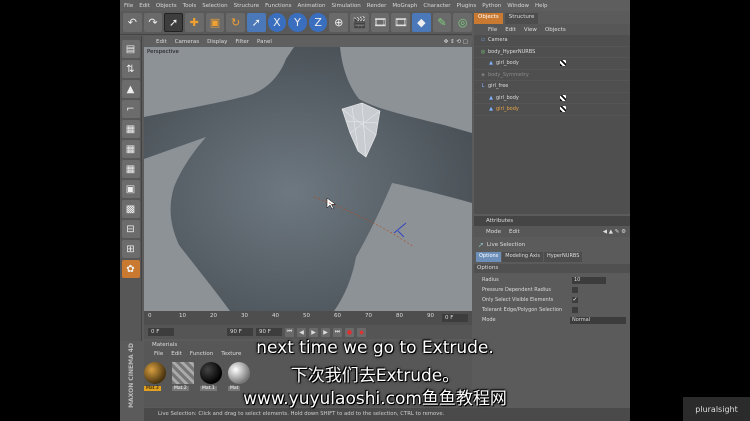 Image resolution: width=750 pixels, height=421 pixels. What do you see at coordinates (530, 30) in the screenshot?
I see `obj-menu-view: View` at bounding box center [530, 30].